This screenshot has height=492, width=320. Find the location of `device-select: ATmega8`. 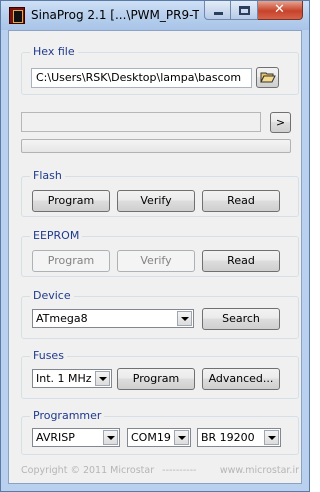

device-select: ATmega8 is located at coordinates (113, 318).